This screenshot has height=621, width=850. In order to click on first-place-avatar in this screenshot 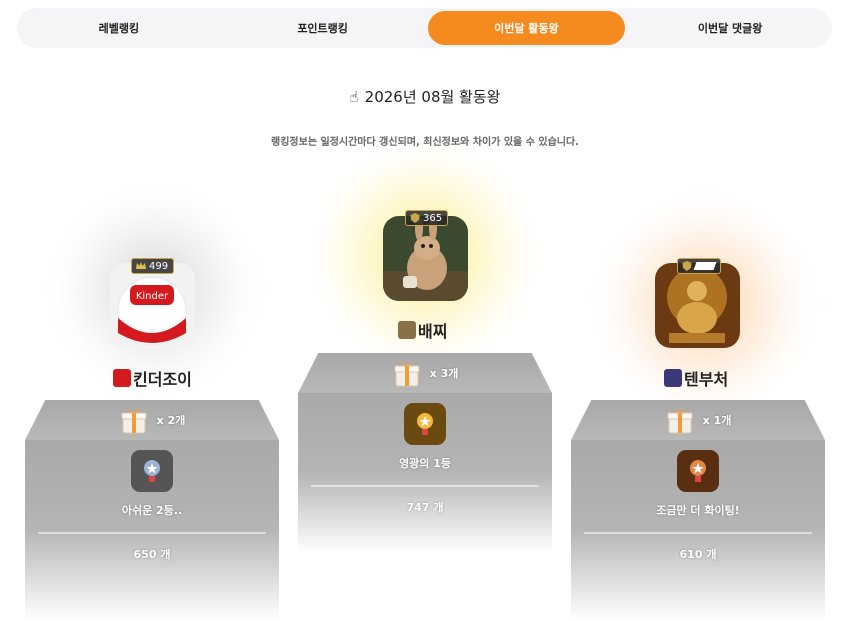, I will do `click(425, 258)`.